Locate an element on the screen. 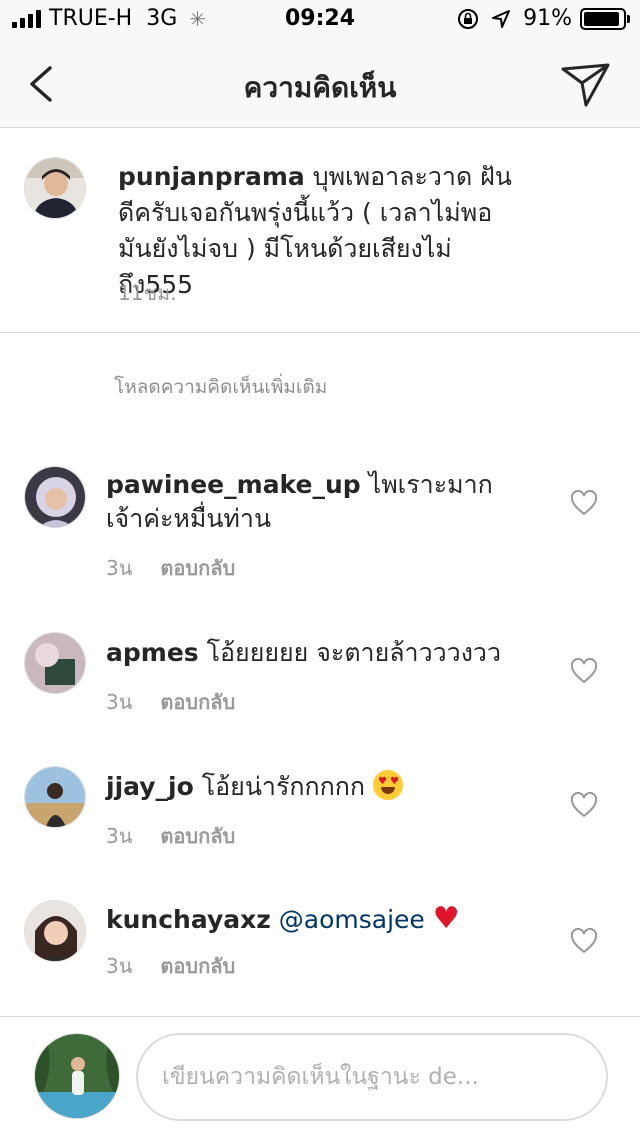 The height and width of the screenshot is (1136, 640). battery-icon is located at coordinates (605, 18).